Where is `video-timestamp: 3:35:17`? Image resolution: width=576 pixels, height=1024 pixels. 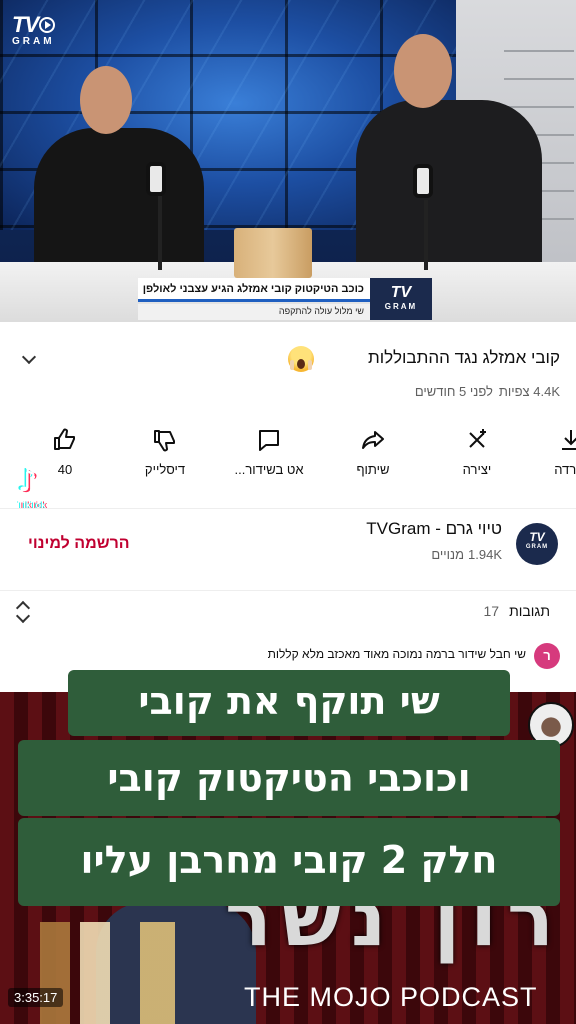
video-timestamp: 3:35:17 is located at coordinates (36, 997).